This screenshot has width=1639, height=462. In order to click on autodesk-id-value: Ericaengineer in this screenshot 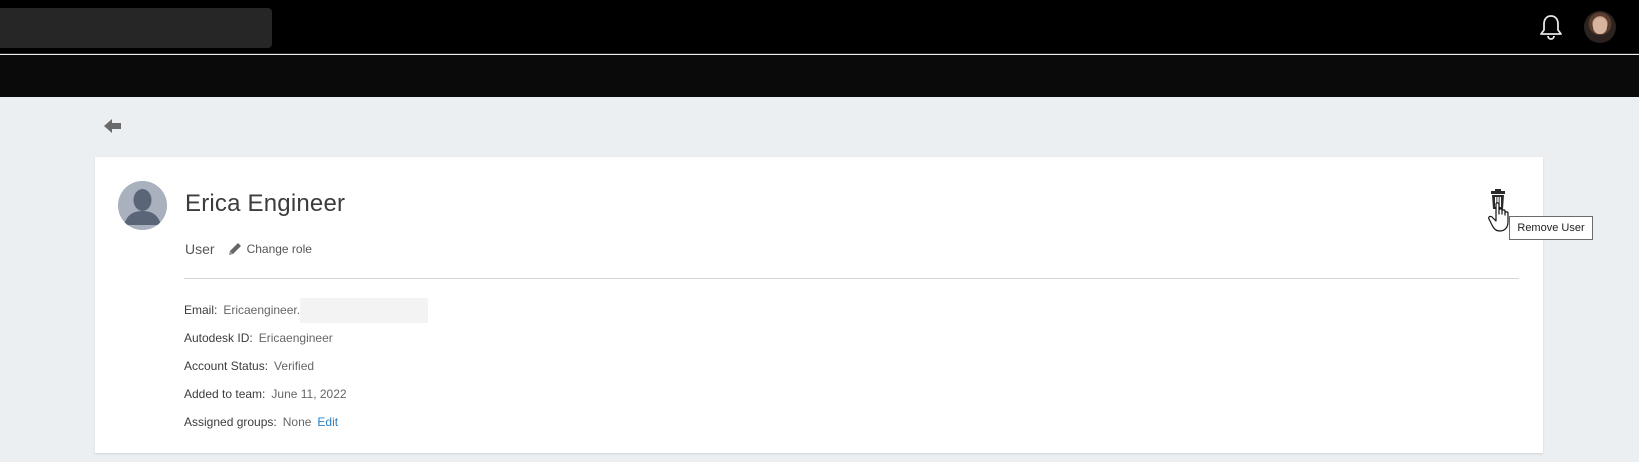, I will do `click(295, 338)`.